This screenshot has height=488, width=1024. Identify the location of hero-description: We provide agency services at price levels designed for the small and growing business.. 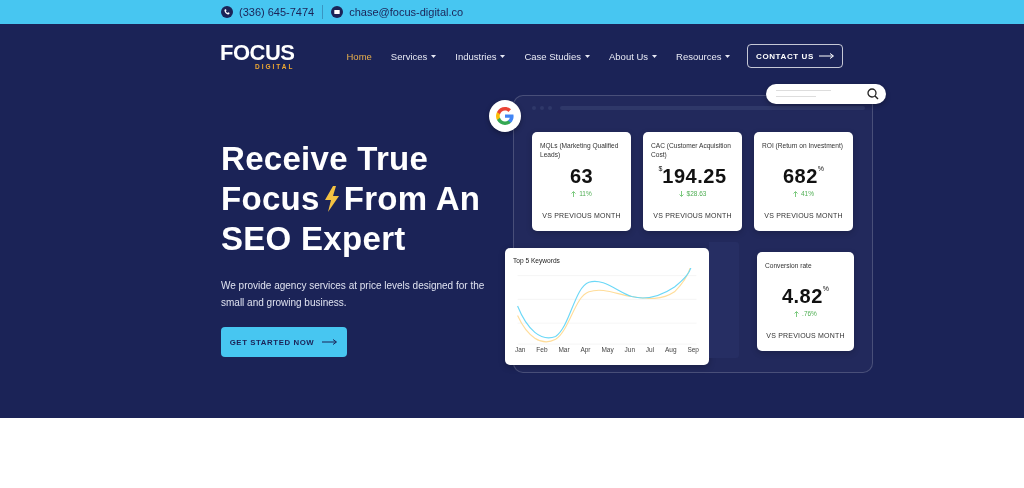
(353, 294).